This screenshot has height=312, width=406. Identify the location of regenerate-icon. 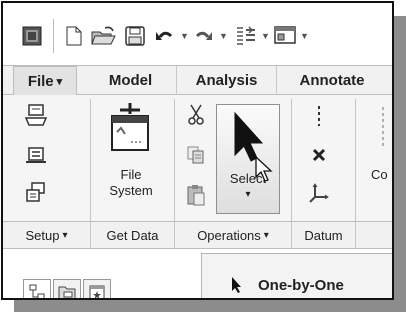
(246, 36).